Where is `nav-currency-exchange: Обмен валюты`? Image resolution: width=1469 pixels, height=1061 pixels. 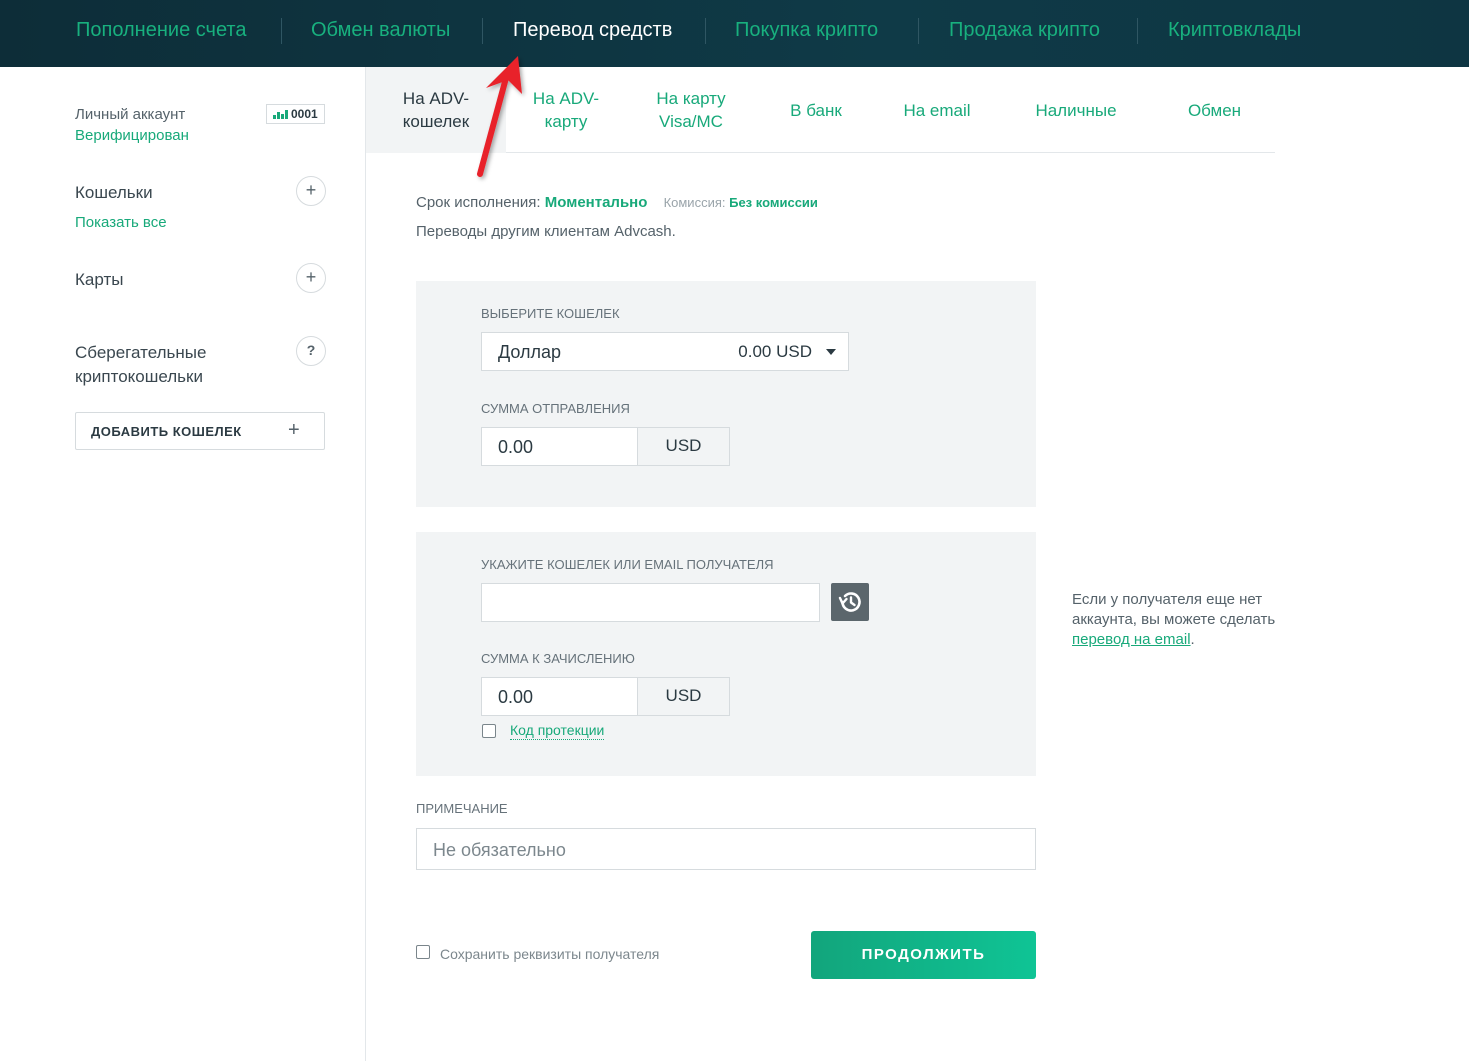 nav-currency-exchange: Обмен валюты is located at coordinates (380, 30).